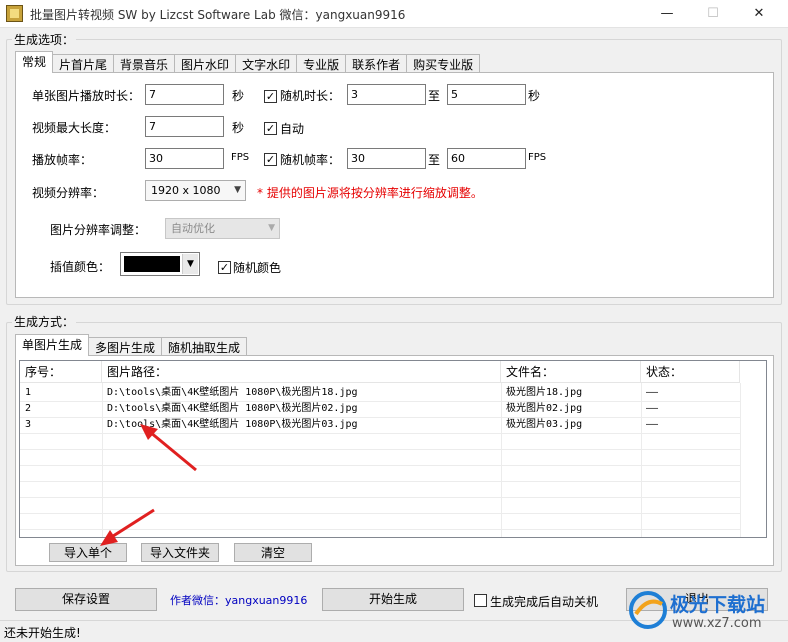  What do you see at coordinates (14, 13) in the screenshot?
I see `app-icon` at bounding box center [14, 13].